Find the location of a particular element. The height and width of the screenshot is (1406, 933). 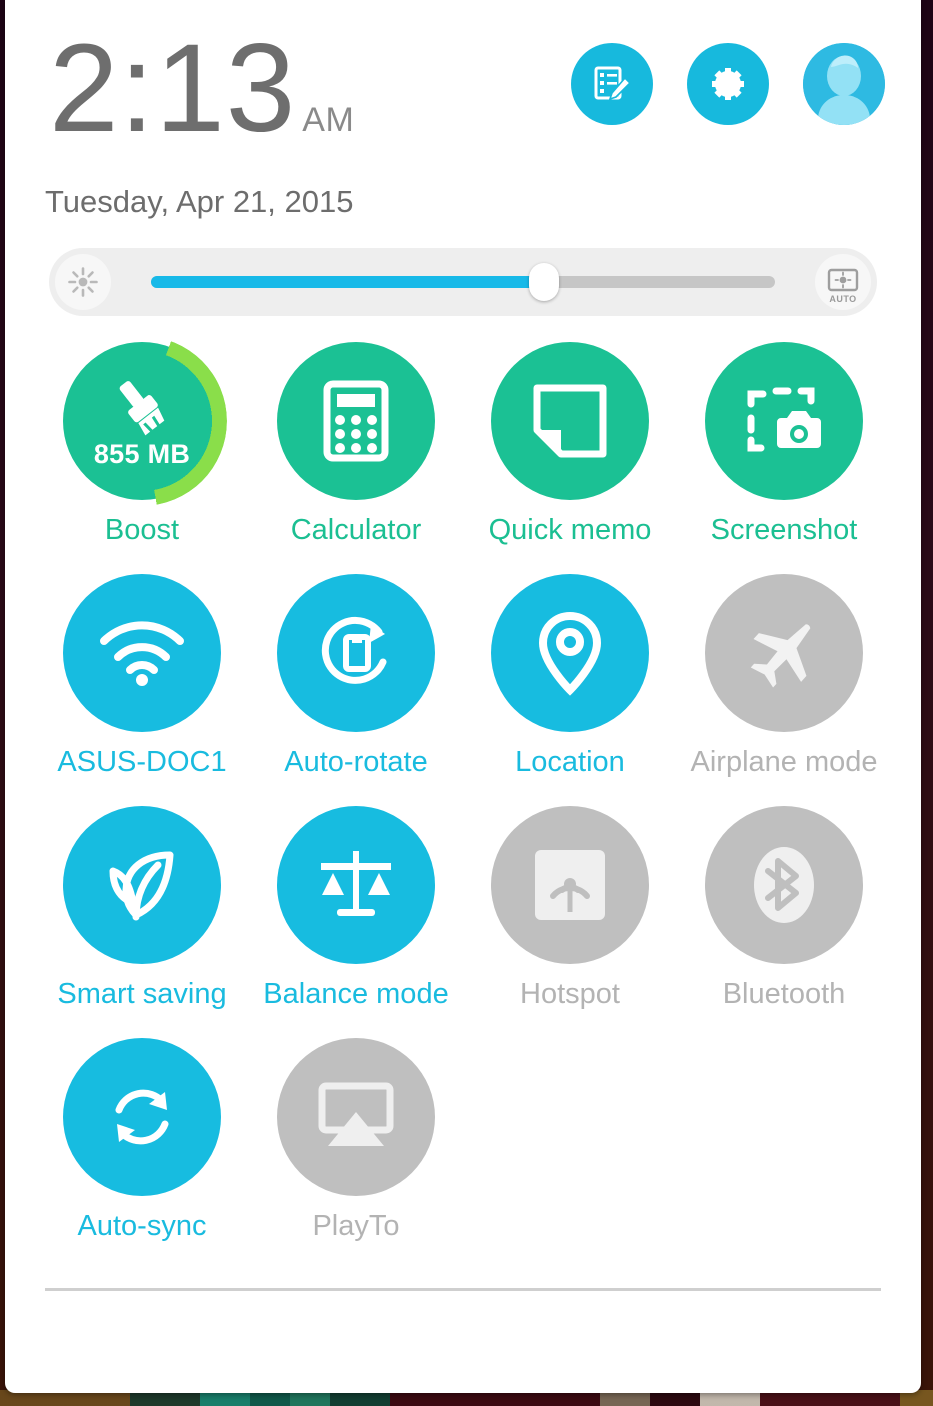

tile-boost: 855 MB Boost is located at coordinates (142, 453).